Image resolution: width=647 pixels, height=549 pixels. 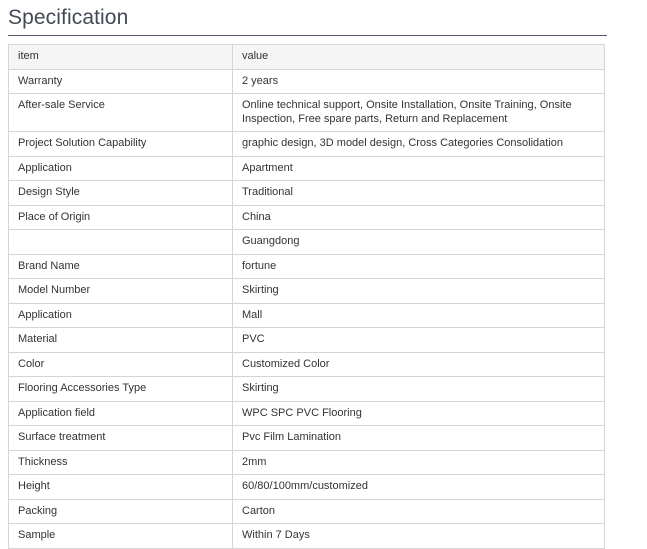 I want to click on row-item-value: Guangdong, so click(x=418, y=242).